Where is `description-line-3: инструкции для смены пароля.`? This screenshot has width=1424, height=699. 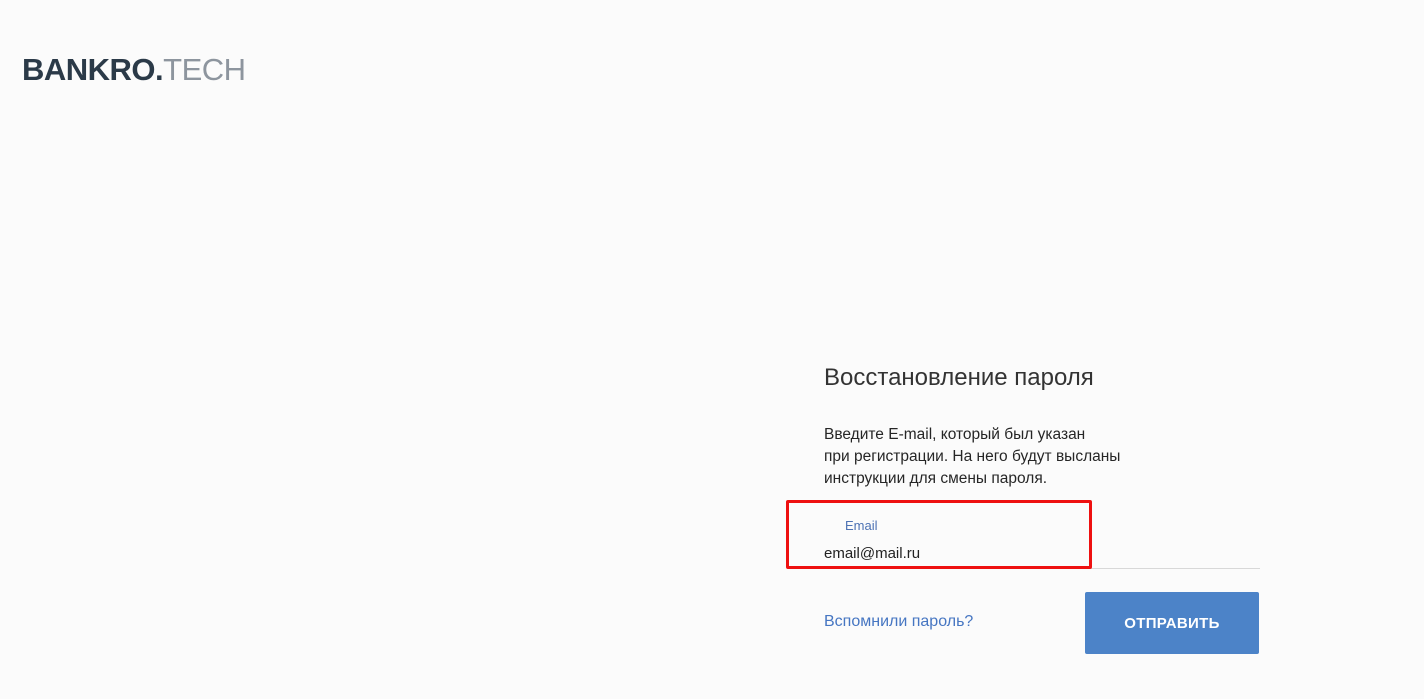 description-line-3: инструкции для смены пароля. is located at coordinates (936, 478).